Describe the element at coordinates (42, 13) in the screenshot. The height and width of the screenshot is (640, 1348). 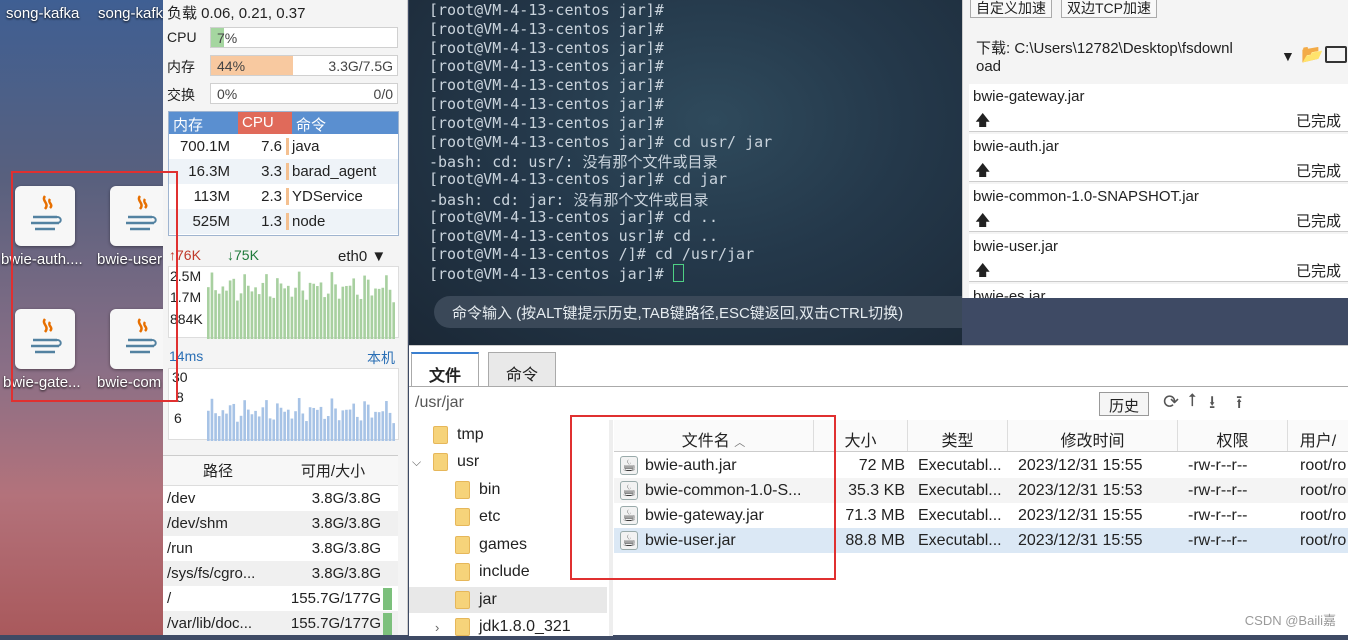
I see `desktop-label-song-kafka: song-kafka` at that location.